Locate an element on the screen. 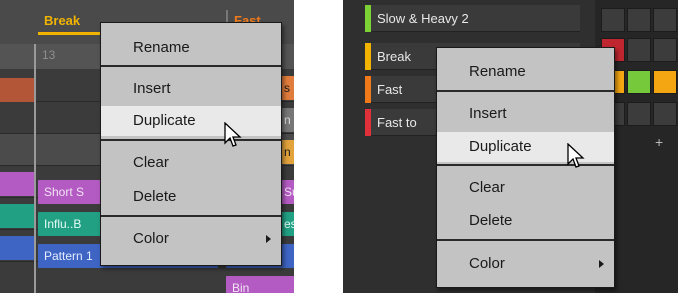 Image resolution: width=678 pixels, height=293 pixels. section-divider is located at coordinates (35, 168).